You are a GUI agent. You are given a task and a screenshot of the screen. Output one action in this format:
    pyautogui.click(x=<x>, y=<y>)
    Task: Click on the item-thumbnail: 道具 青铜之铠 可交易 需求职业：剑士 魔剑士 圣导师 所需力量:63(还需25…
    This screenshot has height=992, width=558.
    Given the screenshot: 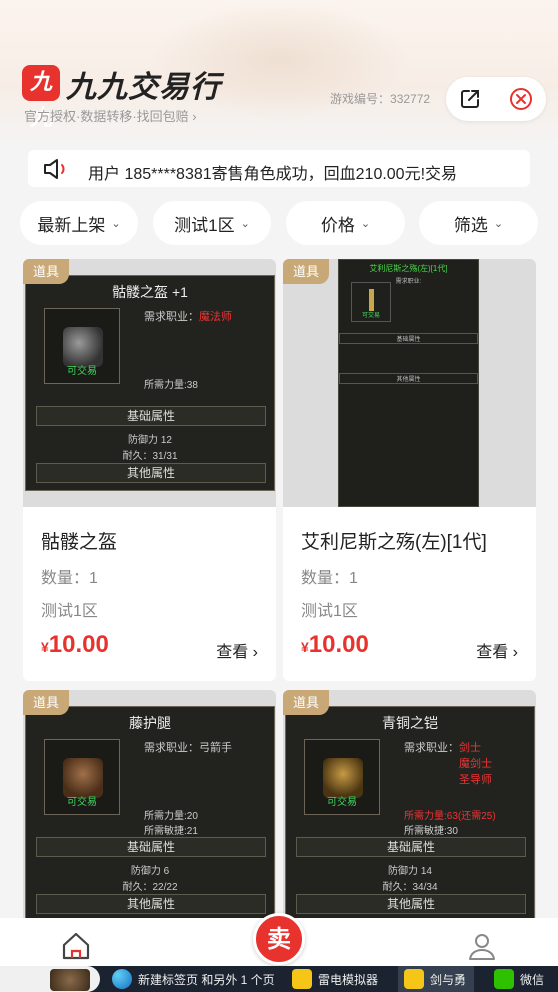 What is the action you would take?
    pyautogui.click(x=409, y=810)
    